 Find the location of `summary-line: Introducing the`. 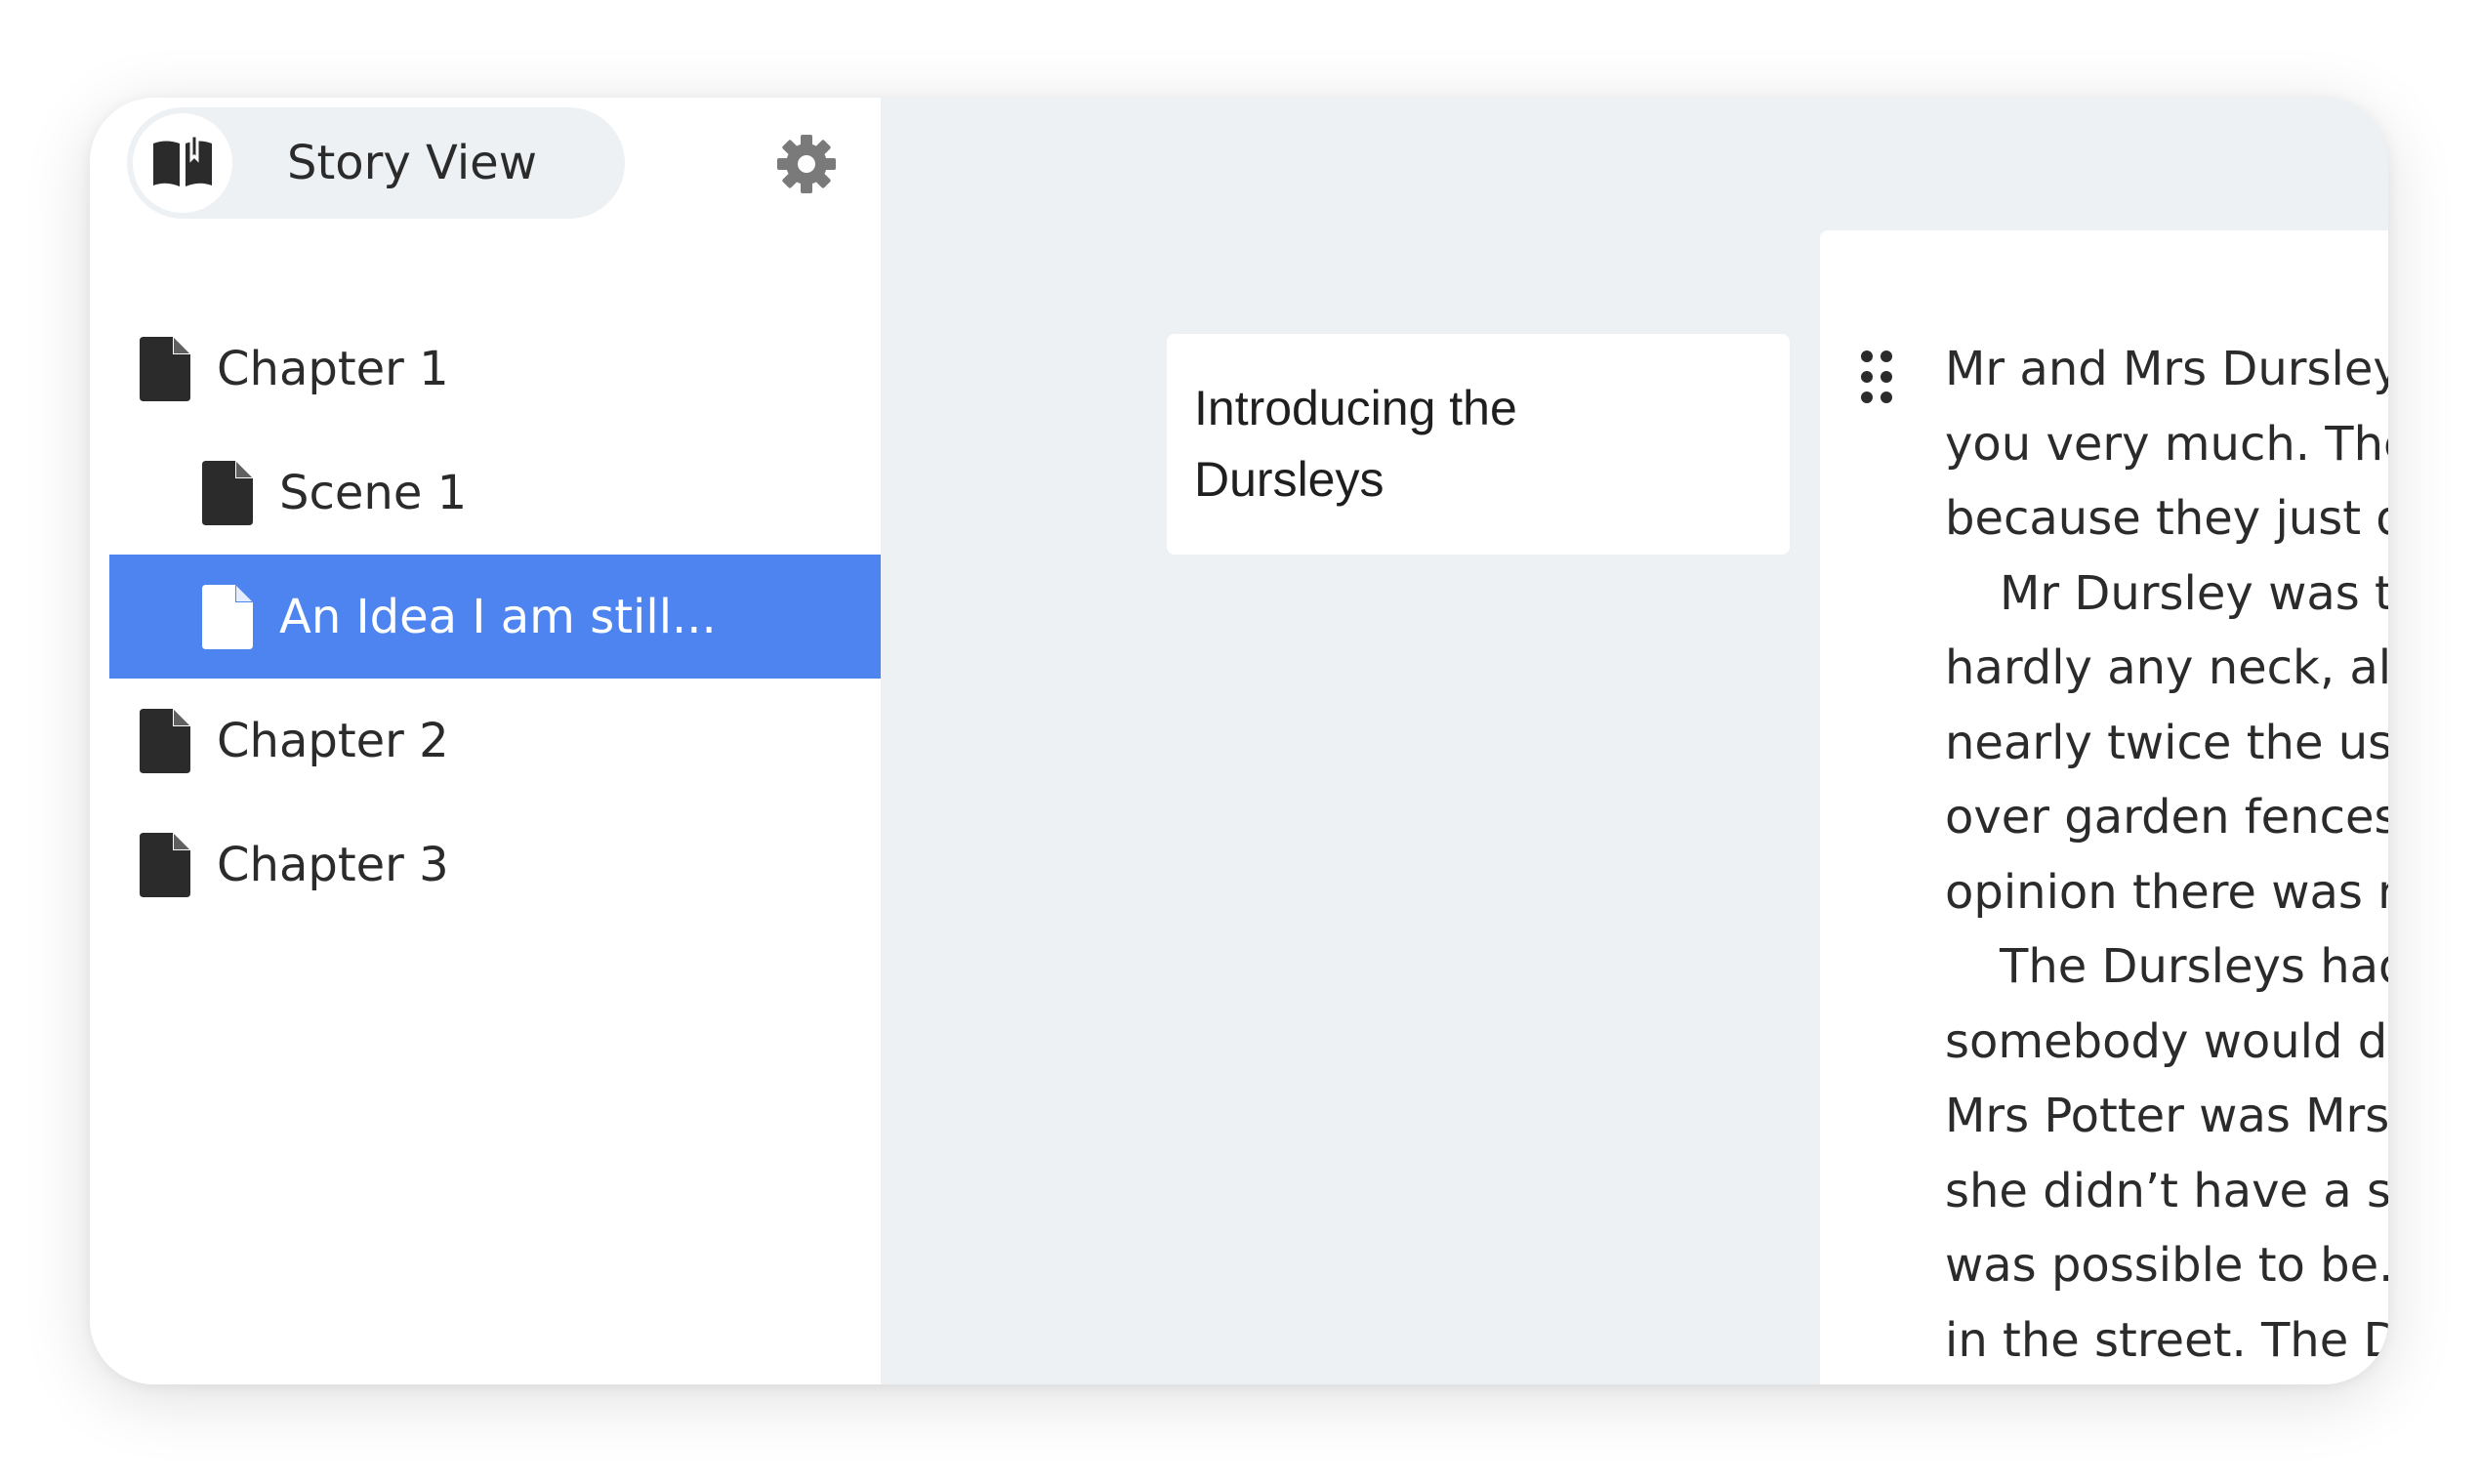

summary-line: Introducing the is located at coordinates (1356, 408).